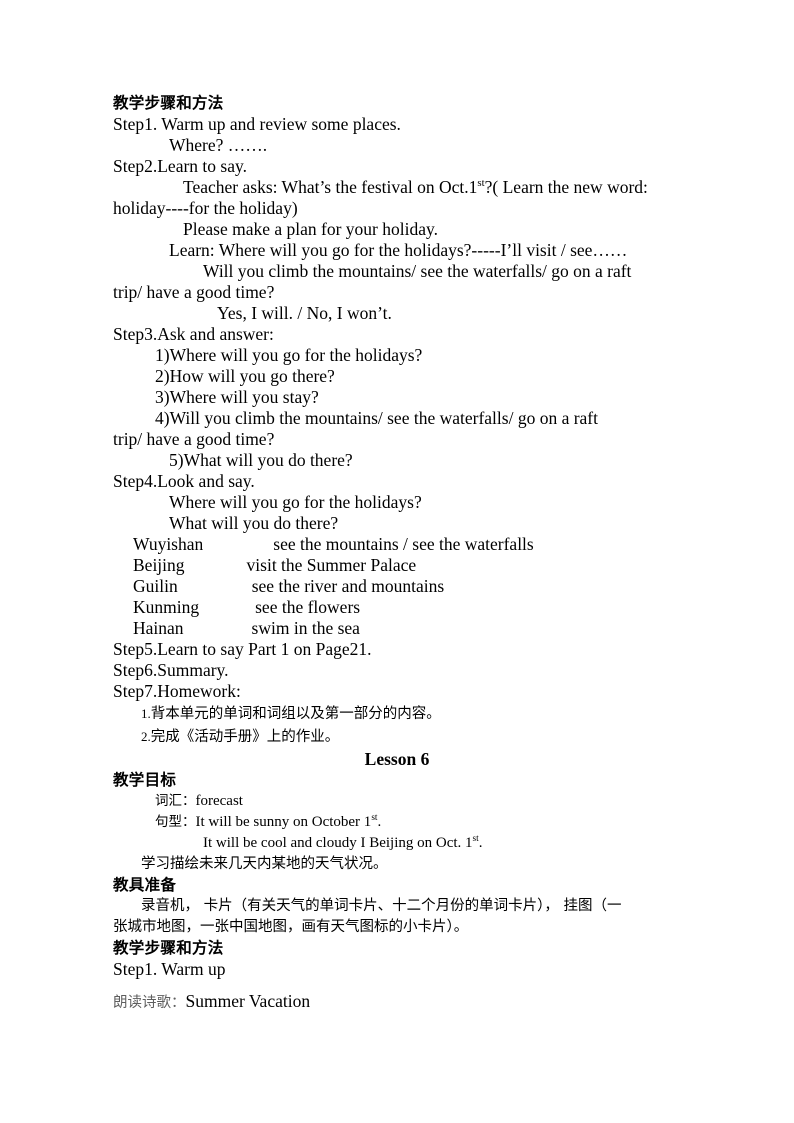 The image size is (794, 1123). Describe the element at coordinates (237, 397) in the screenshot. I see `step3-question-3: 3)Where will you stay?` at that location.